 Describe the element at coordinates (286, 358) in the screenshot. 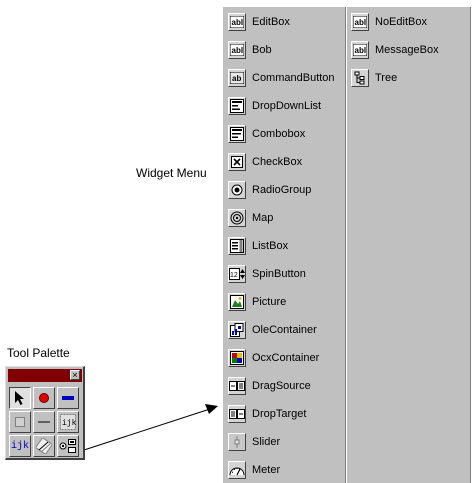

I see `menu-item-label: OcxContainer` at that location.